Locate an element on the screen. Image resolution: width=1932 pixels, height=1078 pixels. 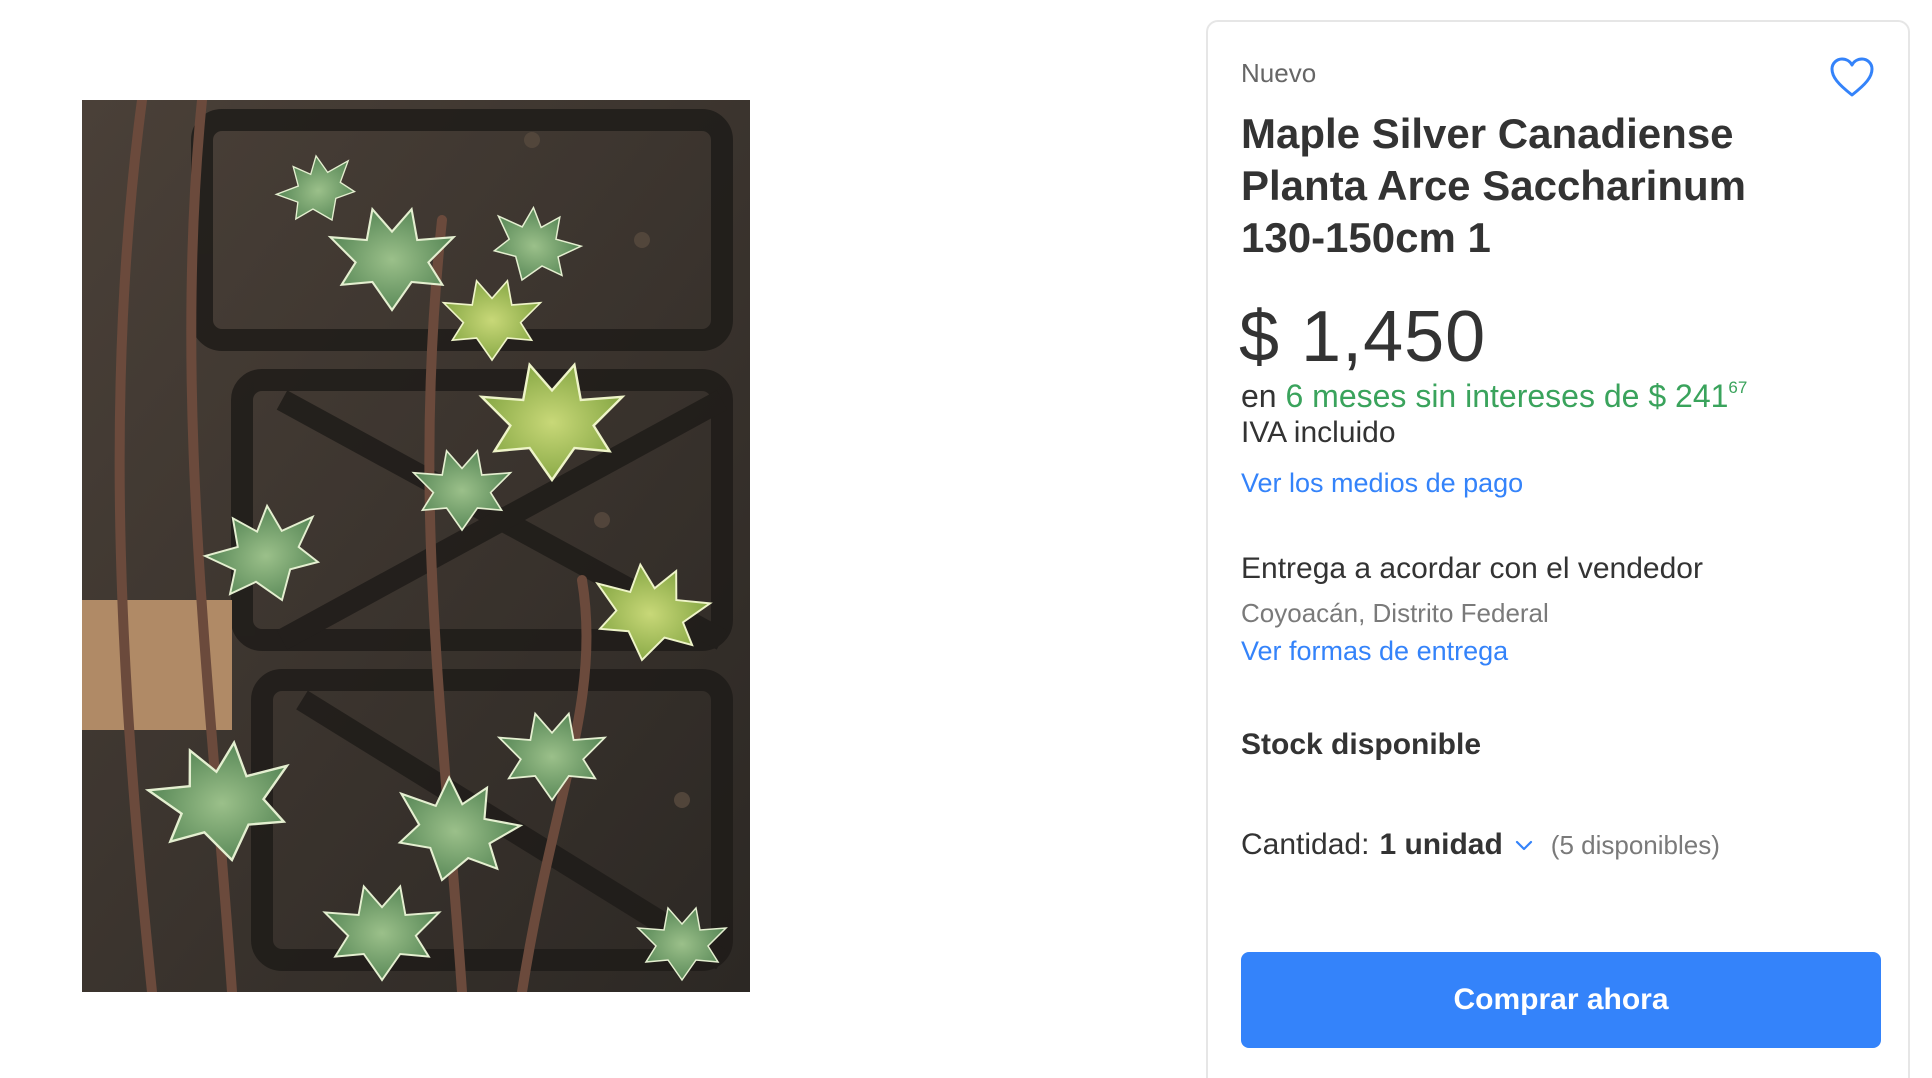
heart-outline-icon is located at coordinates (1852, 78).